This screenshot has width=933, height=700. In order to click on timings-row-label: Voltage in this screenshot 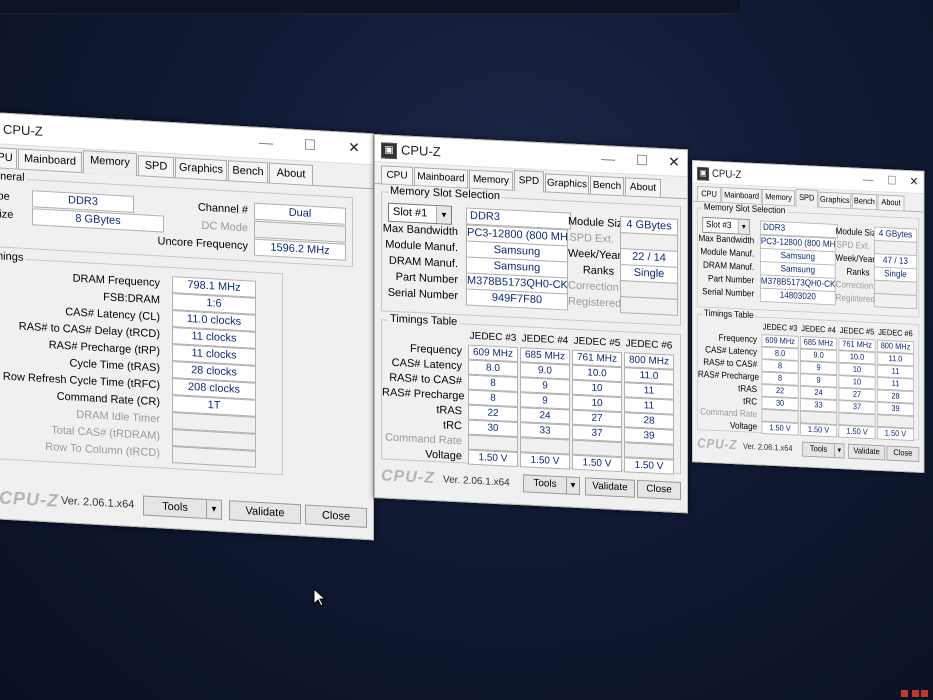, I will do `click(443, 455)`.